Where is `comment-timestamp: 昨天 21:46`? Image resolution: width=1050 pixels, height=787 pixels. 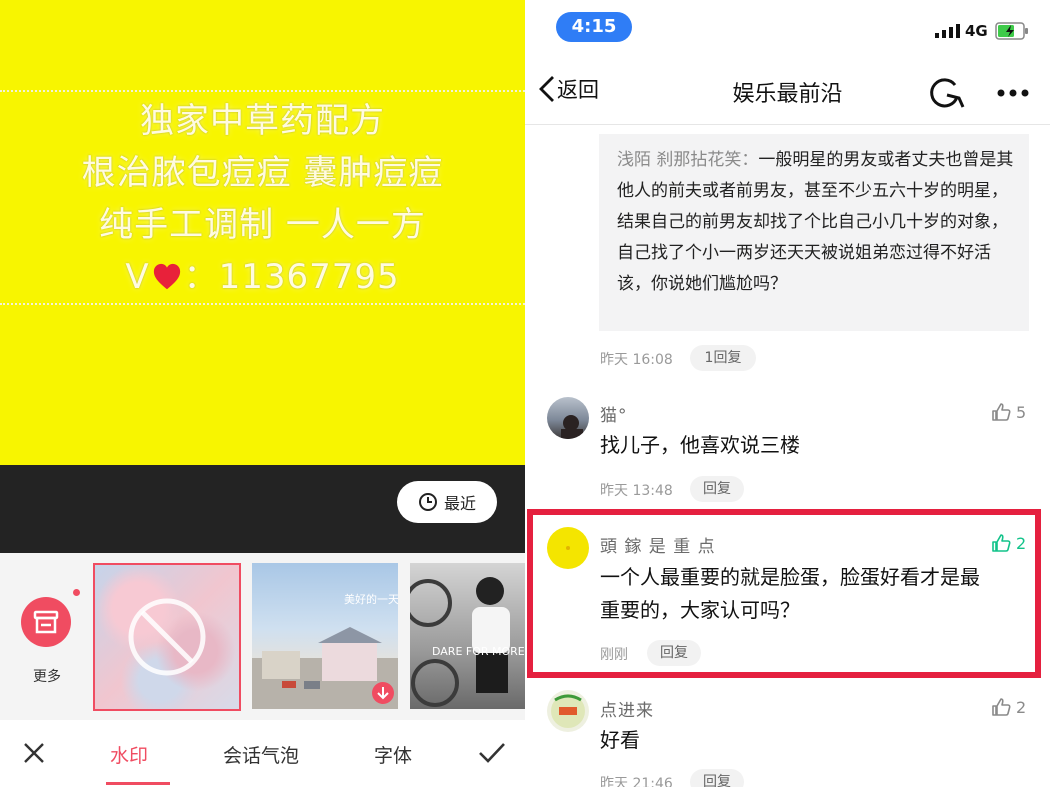 comment-timestamp: 昨天 21:46 is located at coordinates (636, 781).